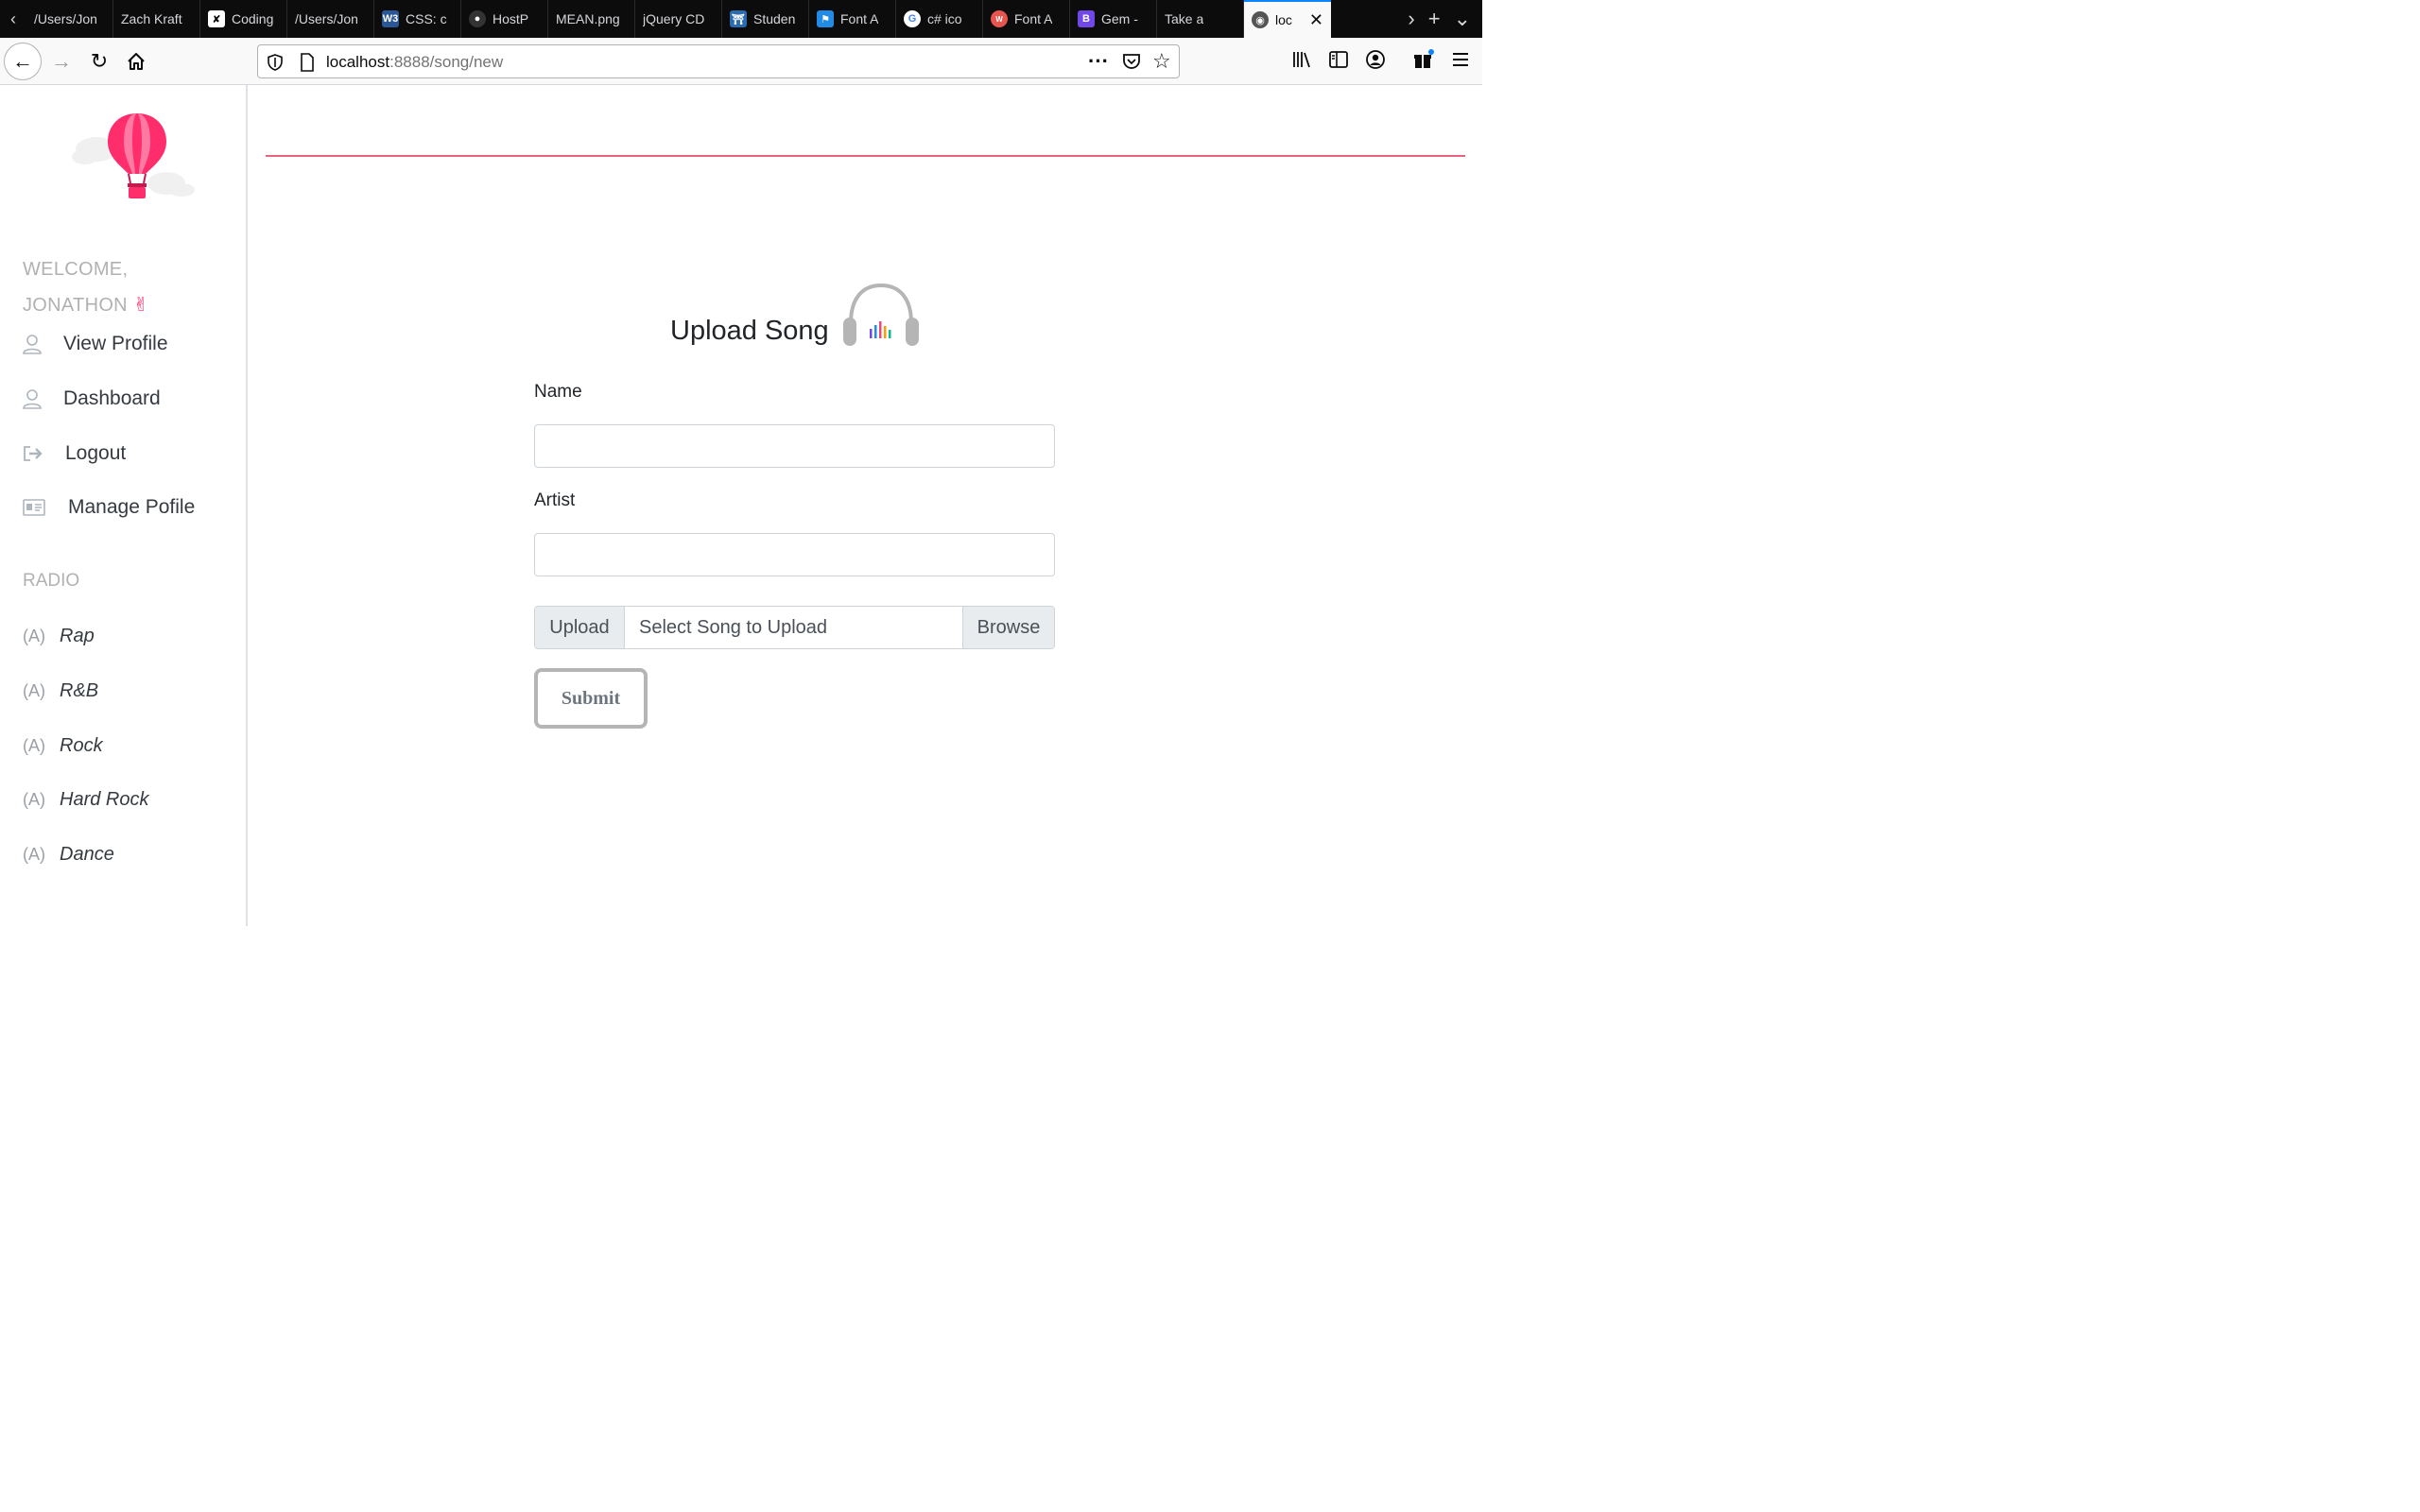  Describe the element at coordinates (426, 18) in the screenshot. I see `tab-title: CSS: c` at that location.